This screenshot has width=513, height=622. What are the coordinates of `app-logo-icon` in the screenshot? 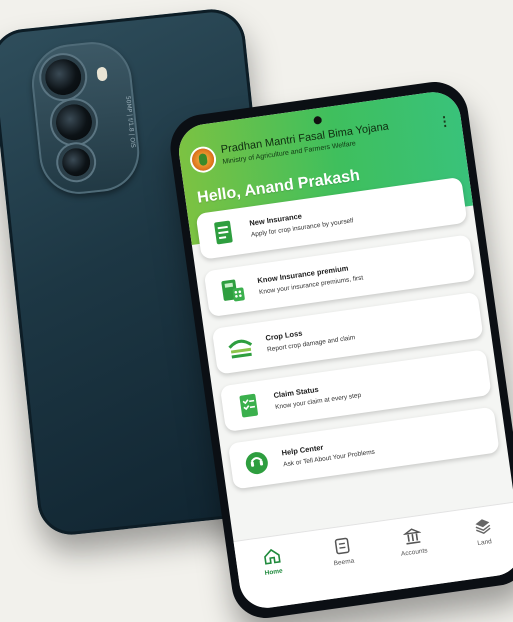 It's located at (203, 160).